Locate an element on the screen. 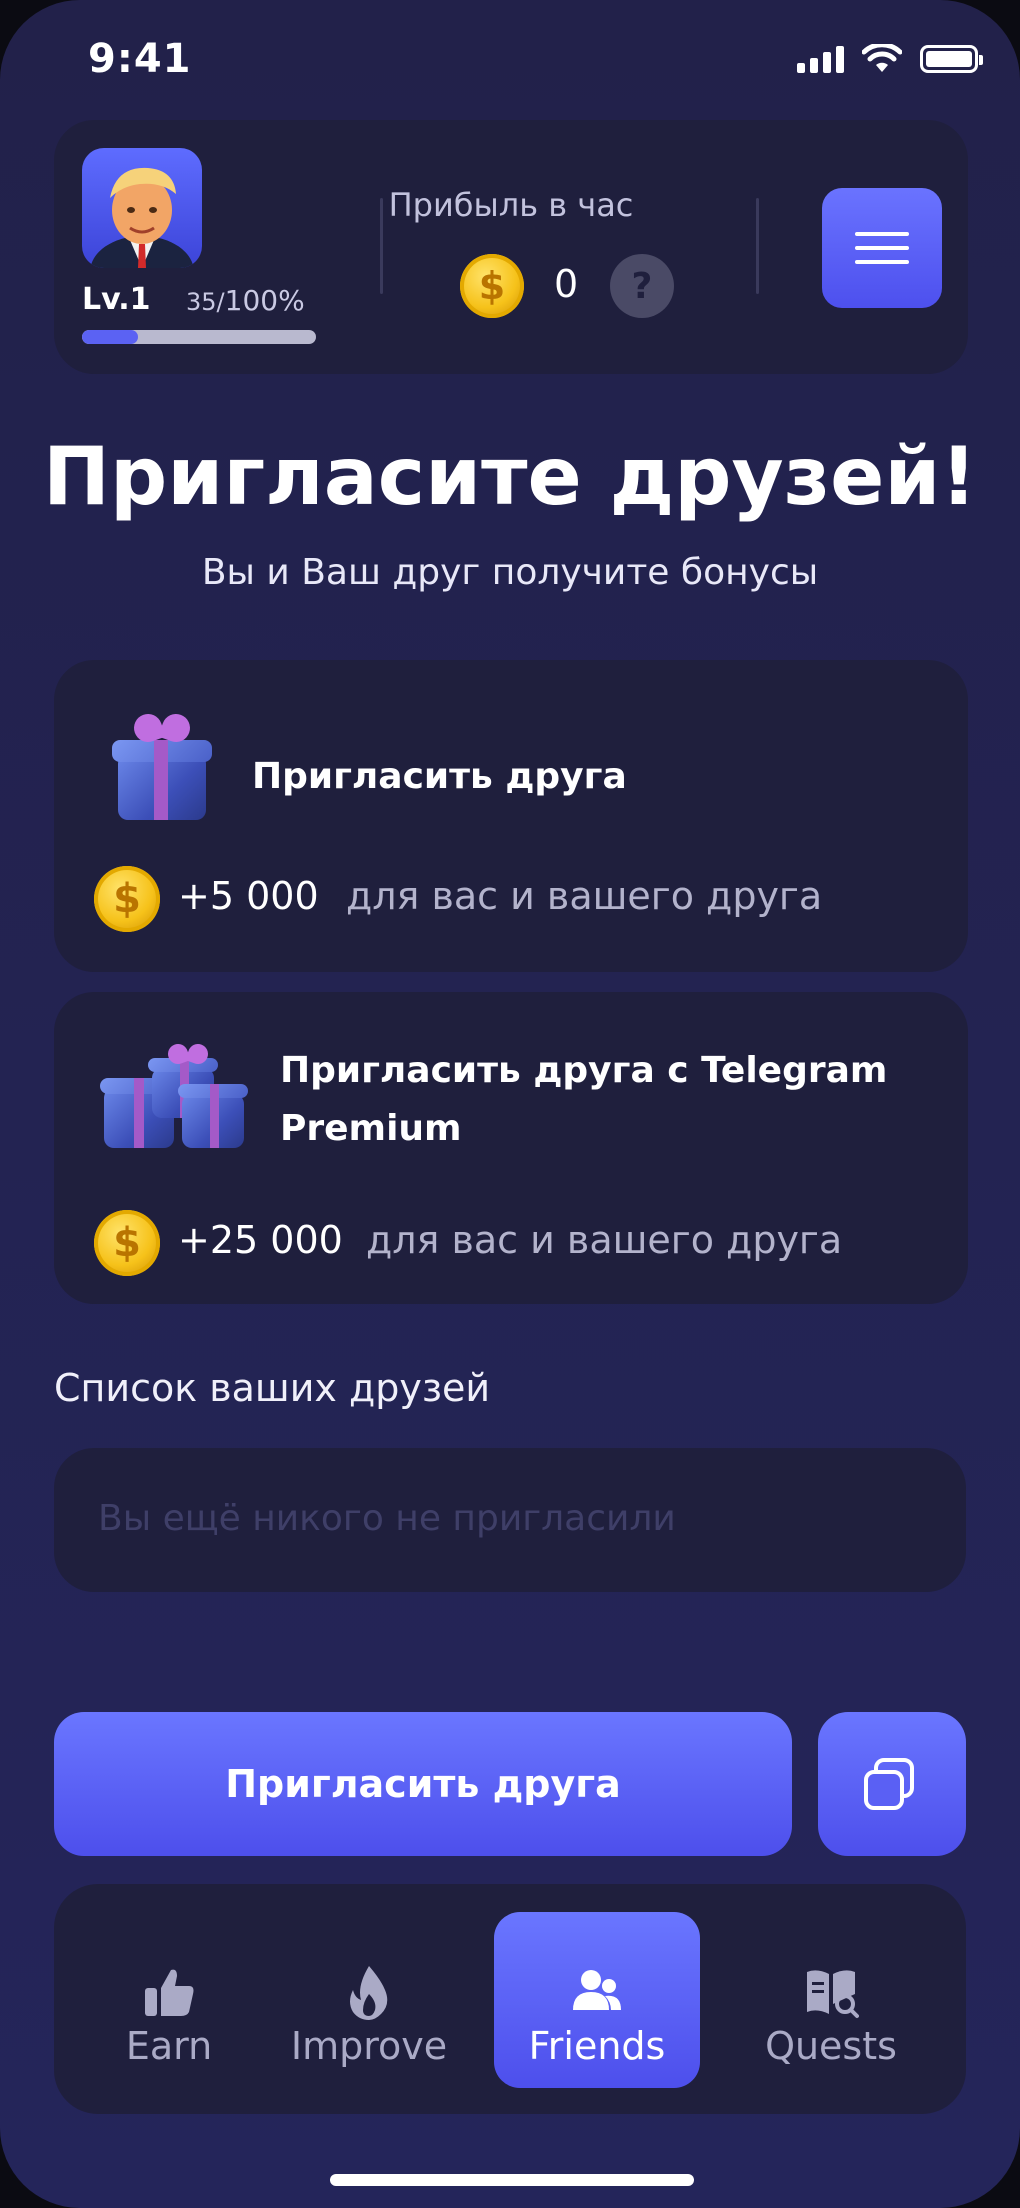 The image size is (1020, 2208). level-progress-text: 35/100% is located at coordinates (245, 300).